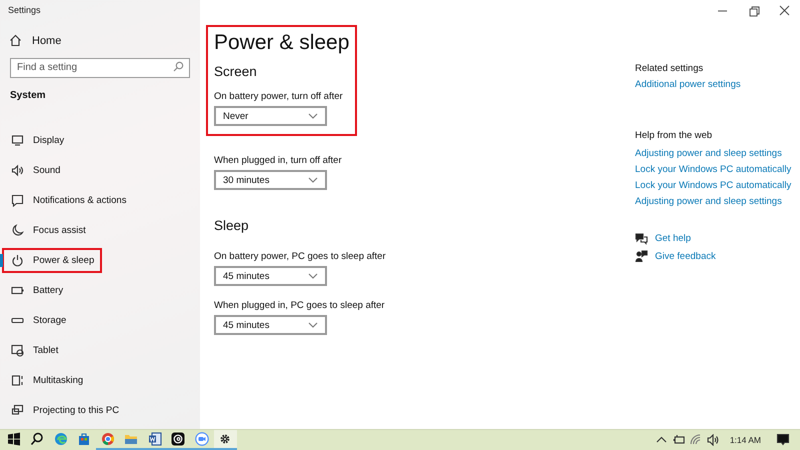 This screenshot has height=450, width=800. What do you see at coordinates (17, 230) in the screenshot?
I see `moon-icon` at bounding box center [17, 230].